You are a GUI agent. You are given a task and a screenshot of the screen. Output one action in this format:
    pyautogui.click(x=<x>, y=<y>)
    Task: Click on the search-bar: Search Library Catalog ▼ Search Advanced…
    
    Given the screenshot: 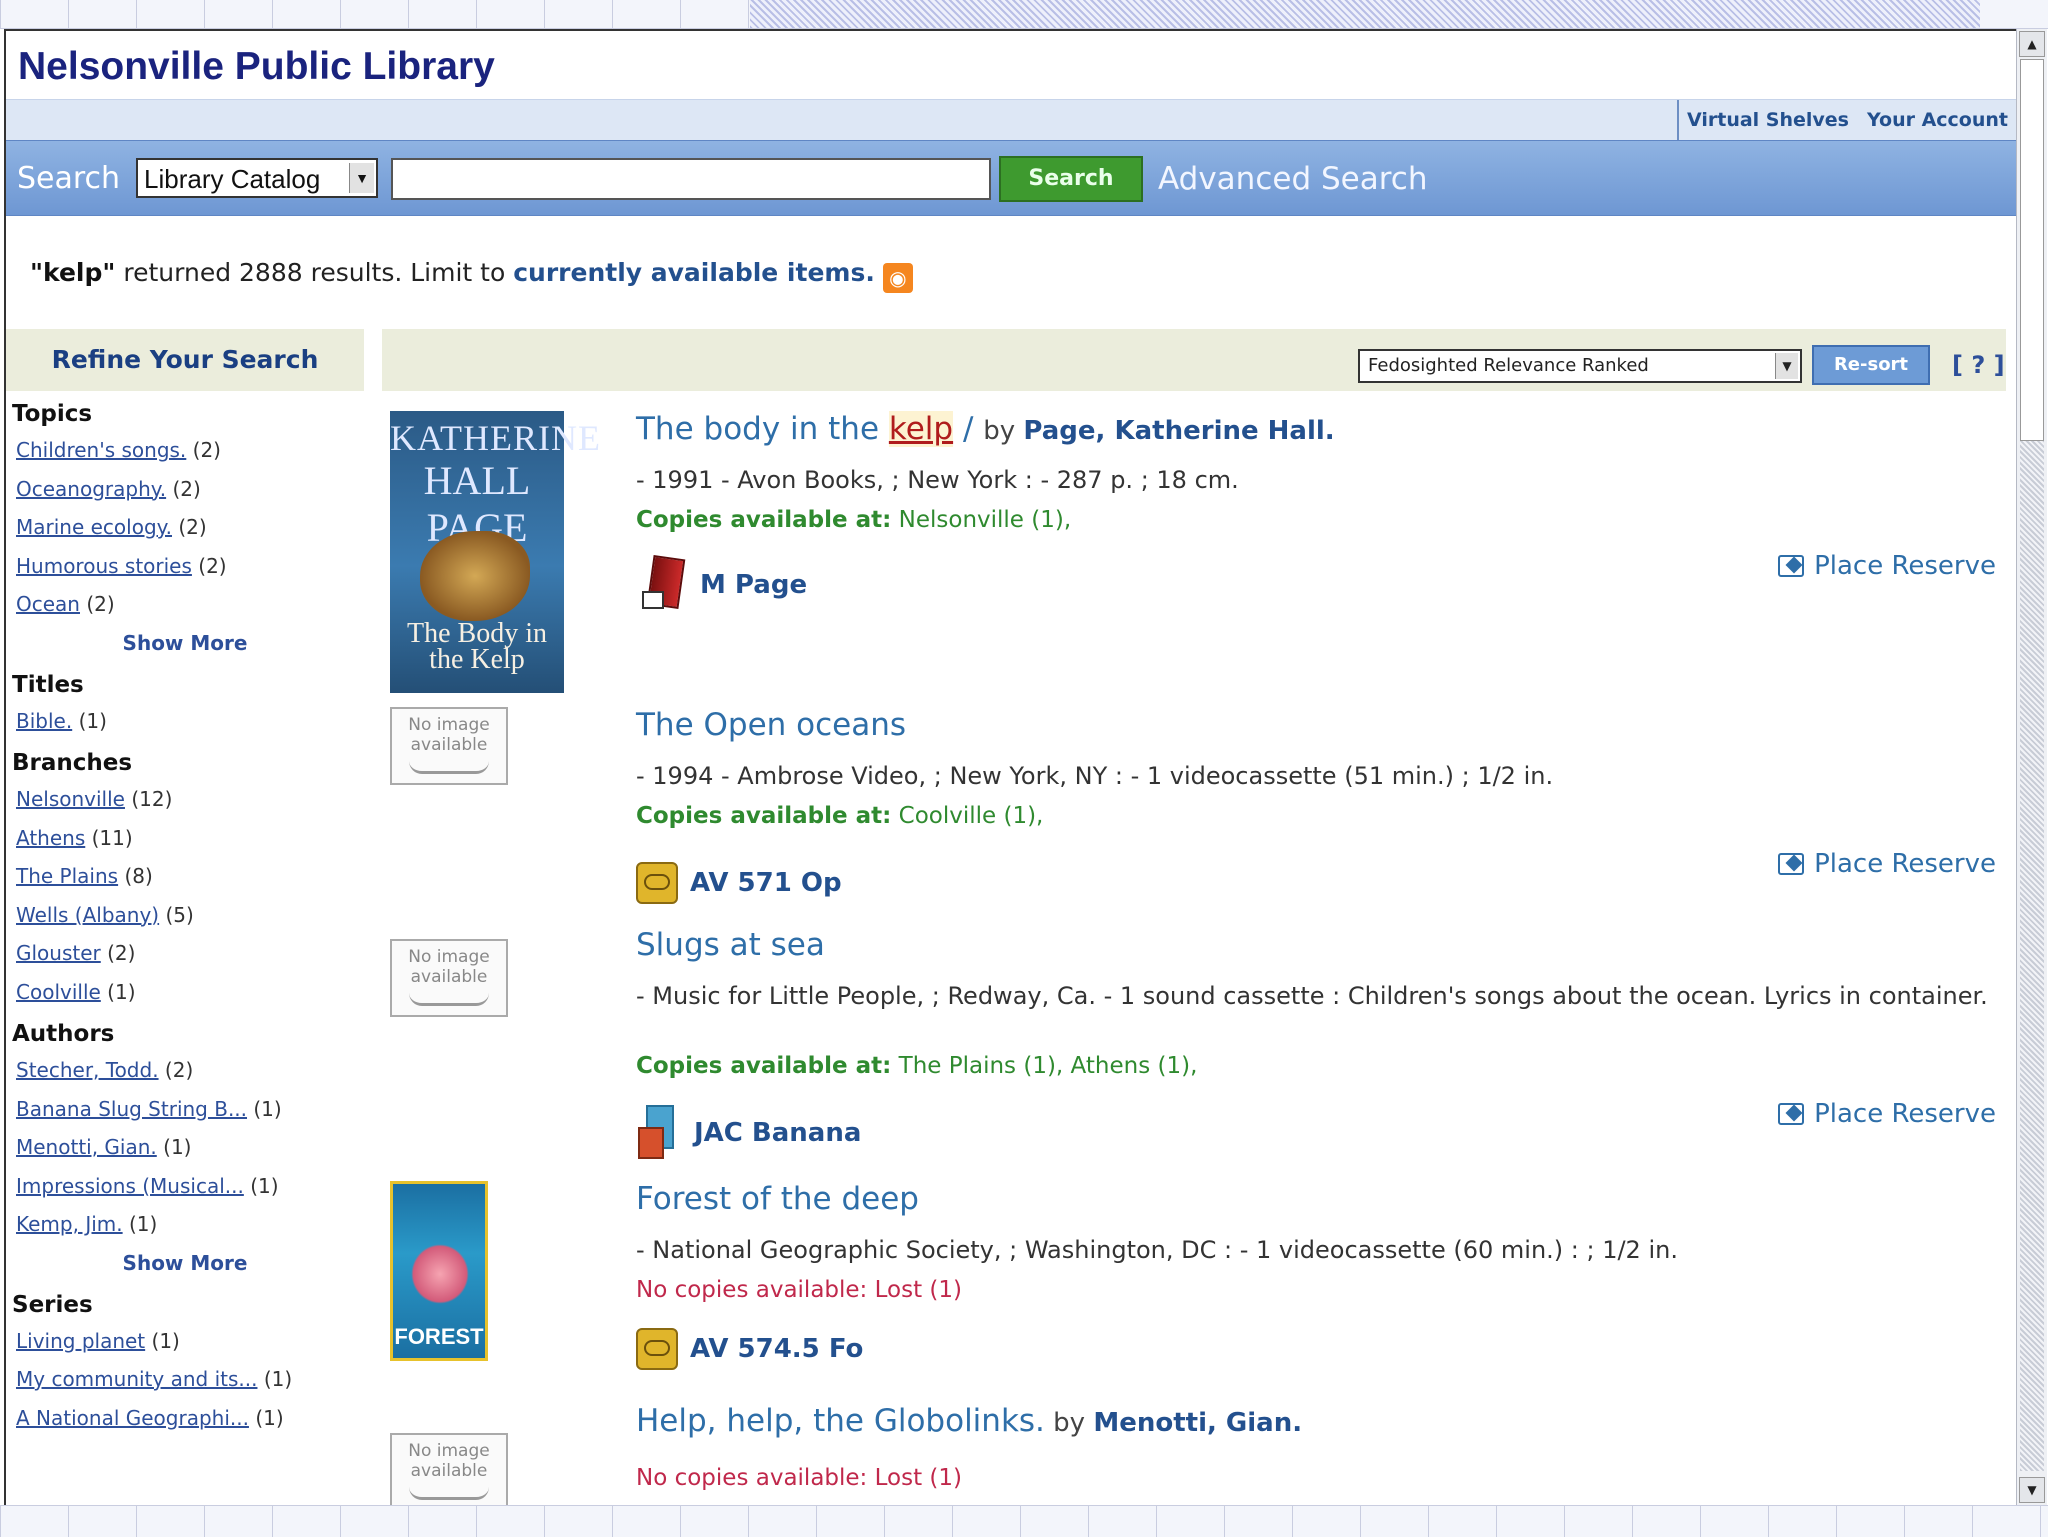 What is the action you would take?
    pyautogui.click(x=1011, y=178)
    